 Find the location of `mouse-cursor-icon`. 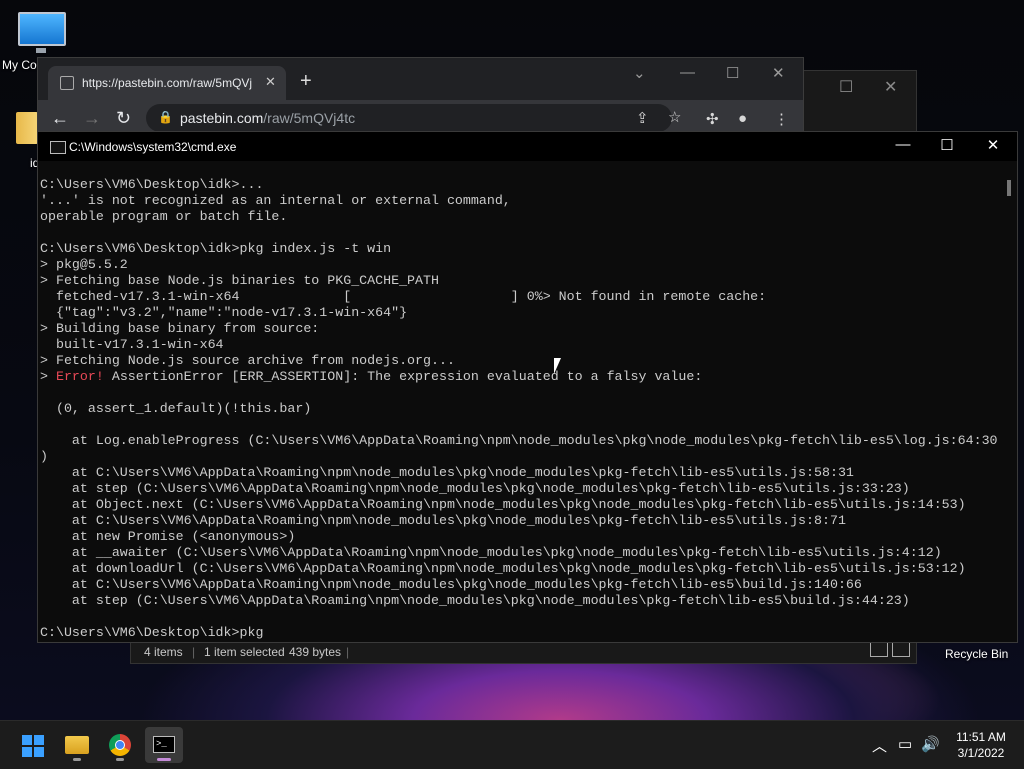

mouse-cursor-icon is located at coordinates (557, 366).